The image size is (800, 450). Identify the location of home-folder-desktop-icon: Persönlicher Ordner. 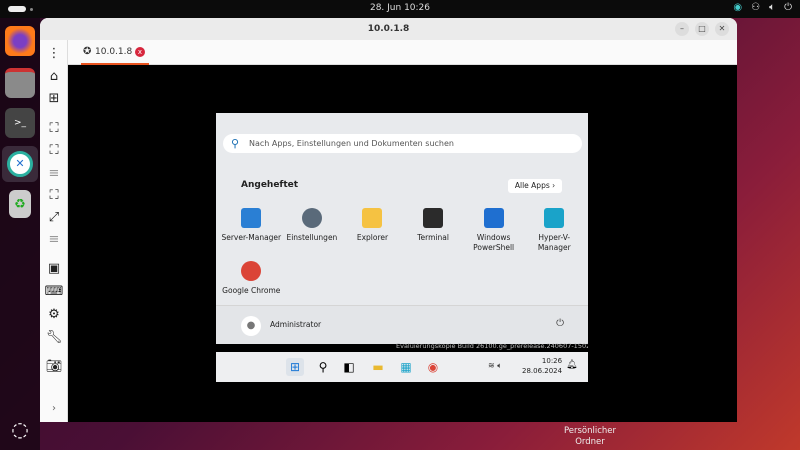
(590, 437).